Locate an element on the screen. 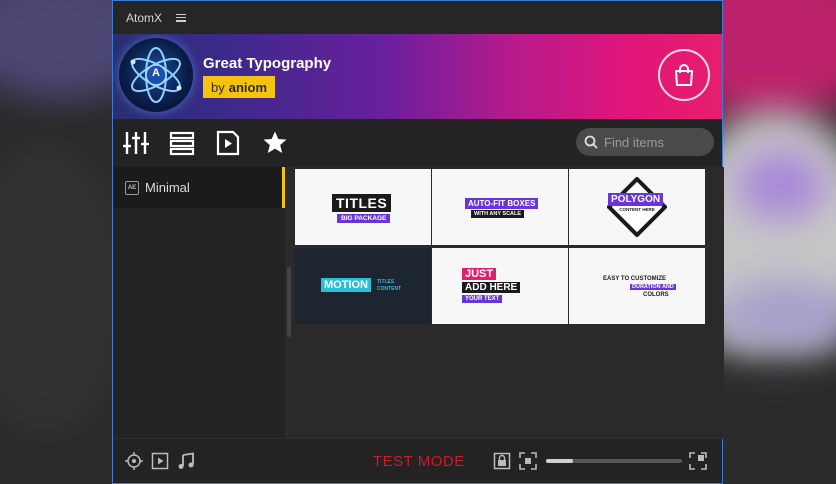  sidebar-item-label: Minimal is located at coordinates (167, 187).